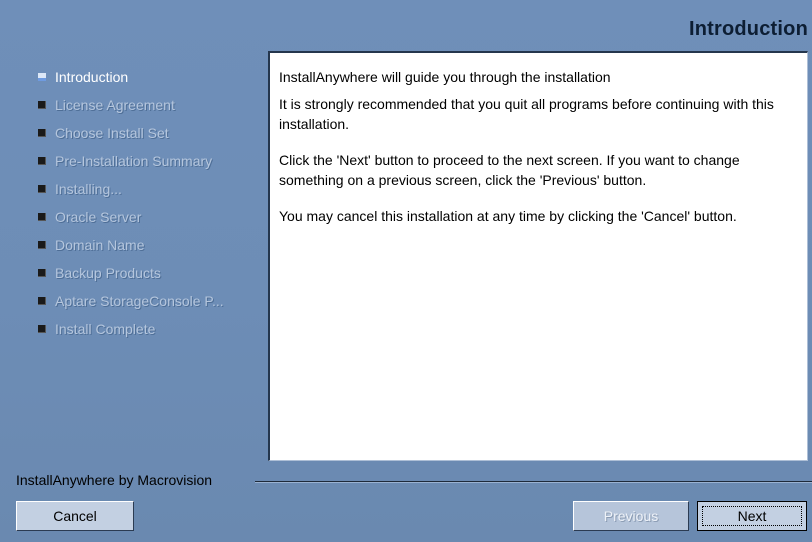 The width and height of the screenshot is (812, 542). I want to click on step-item-license-agreement: License Agreement, so click(153, 105).